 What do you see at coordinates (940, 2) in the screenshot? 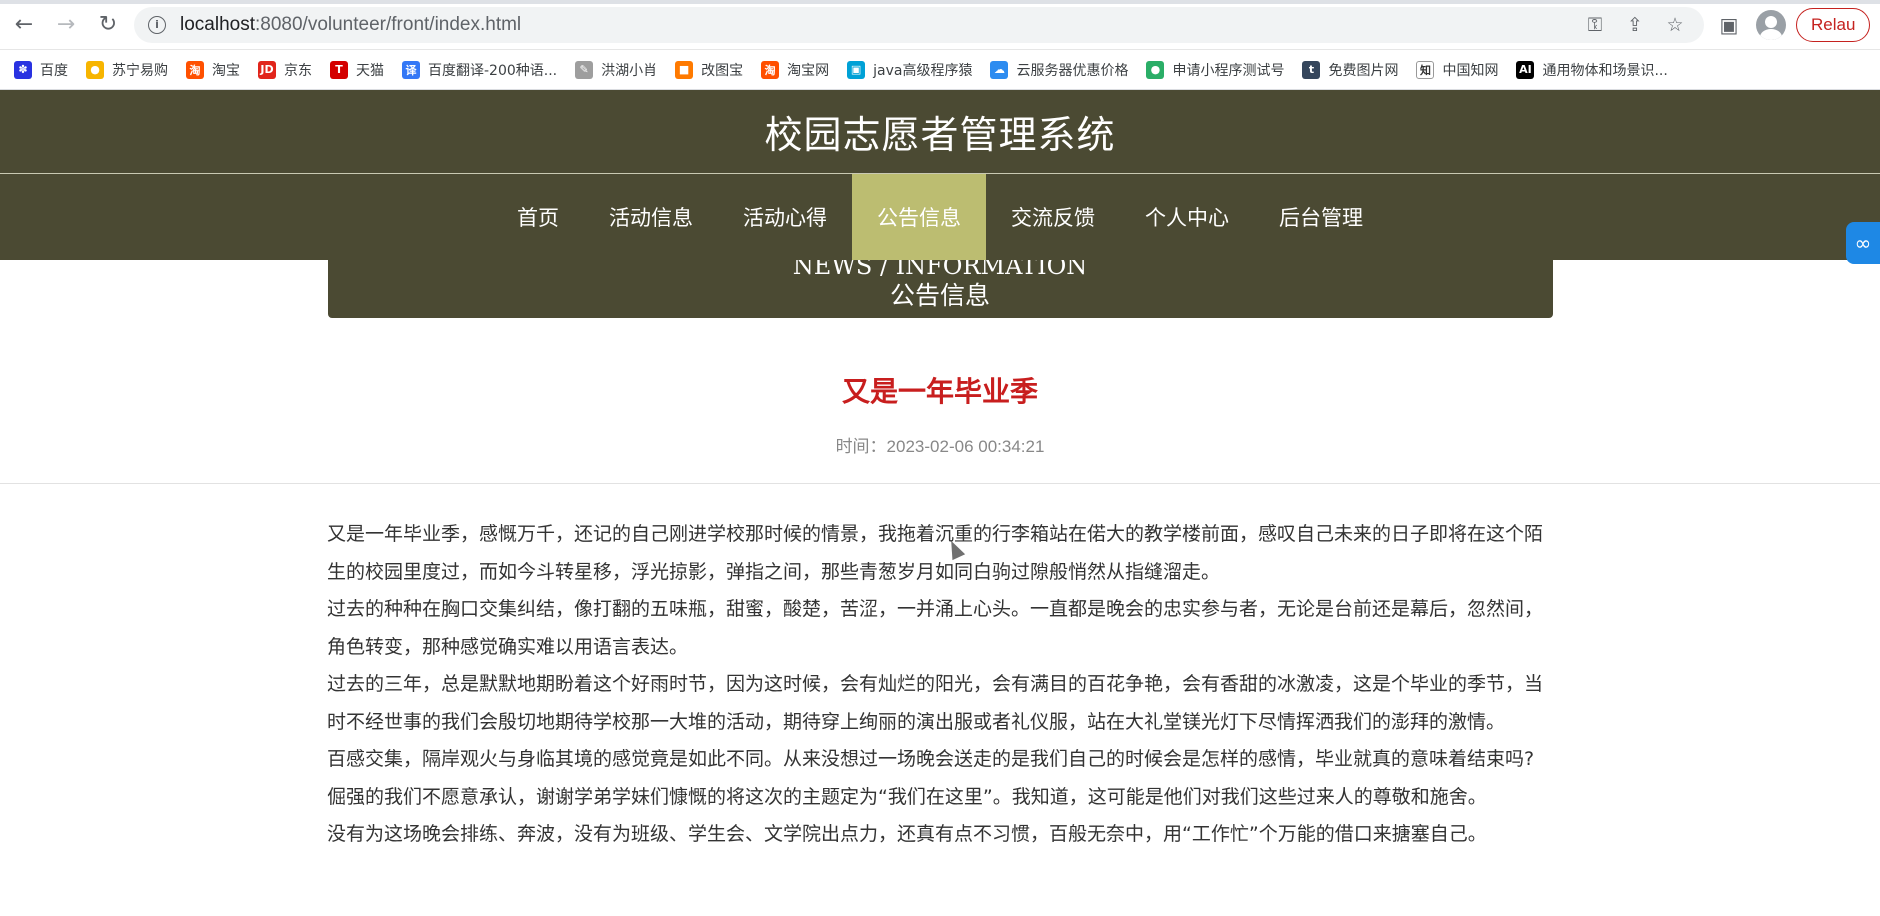
I see `tab-strip` at bounding box center [940, 2].